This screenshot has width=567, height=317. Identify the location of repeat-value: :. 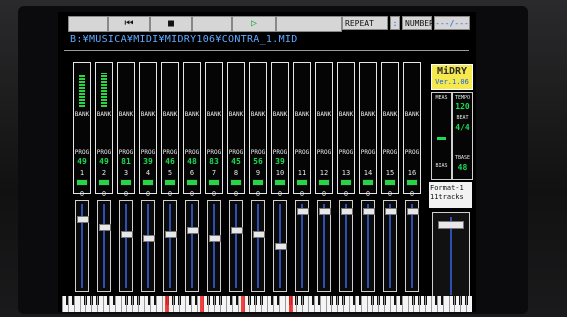
(395, 23).